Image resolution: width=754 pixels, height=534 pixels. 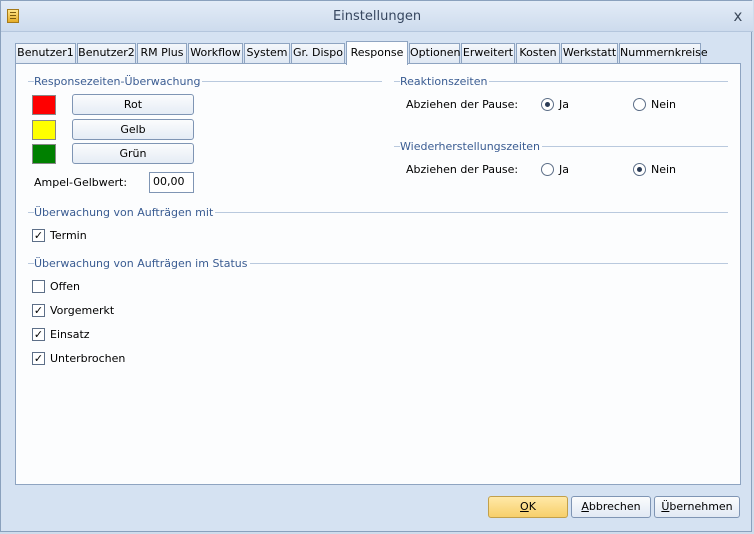 What do you see at coordinates (162, 53) in the screenshot?
I see `tab-rm-plus: RM Plus` at bounding box center [162, 53].